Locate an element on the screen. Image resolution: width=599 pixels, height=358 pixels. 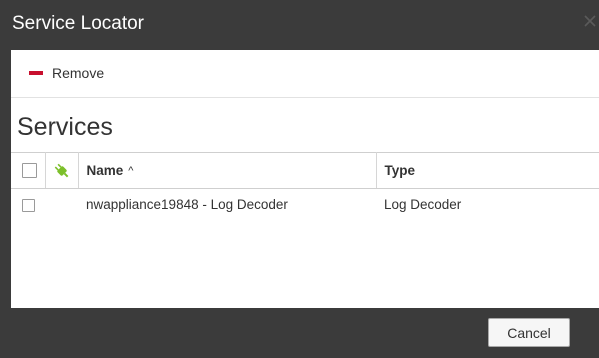
toolbar: Remove is located at coordinates (305, 74).